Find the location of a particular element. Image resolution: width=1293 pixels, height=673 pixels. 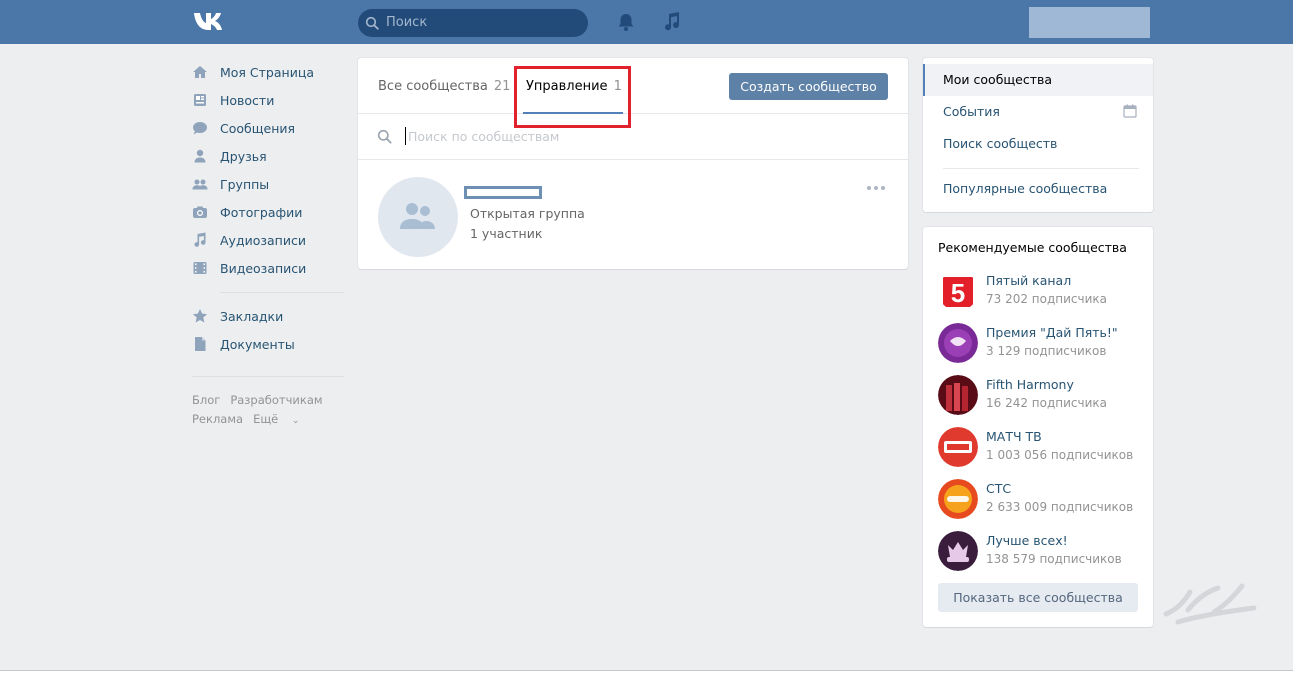

nav-item-messages: Сообщения is located at coordinates (268, 128).